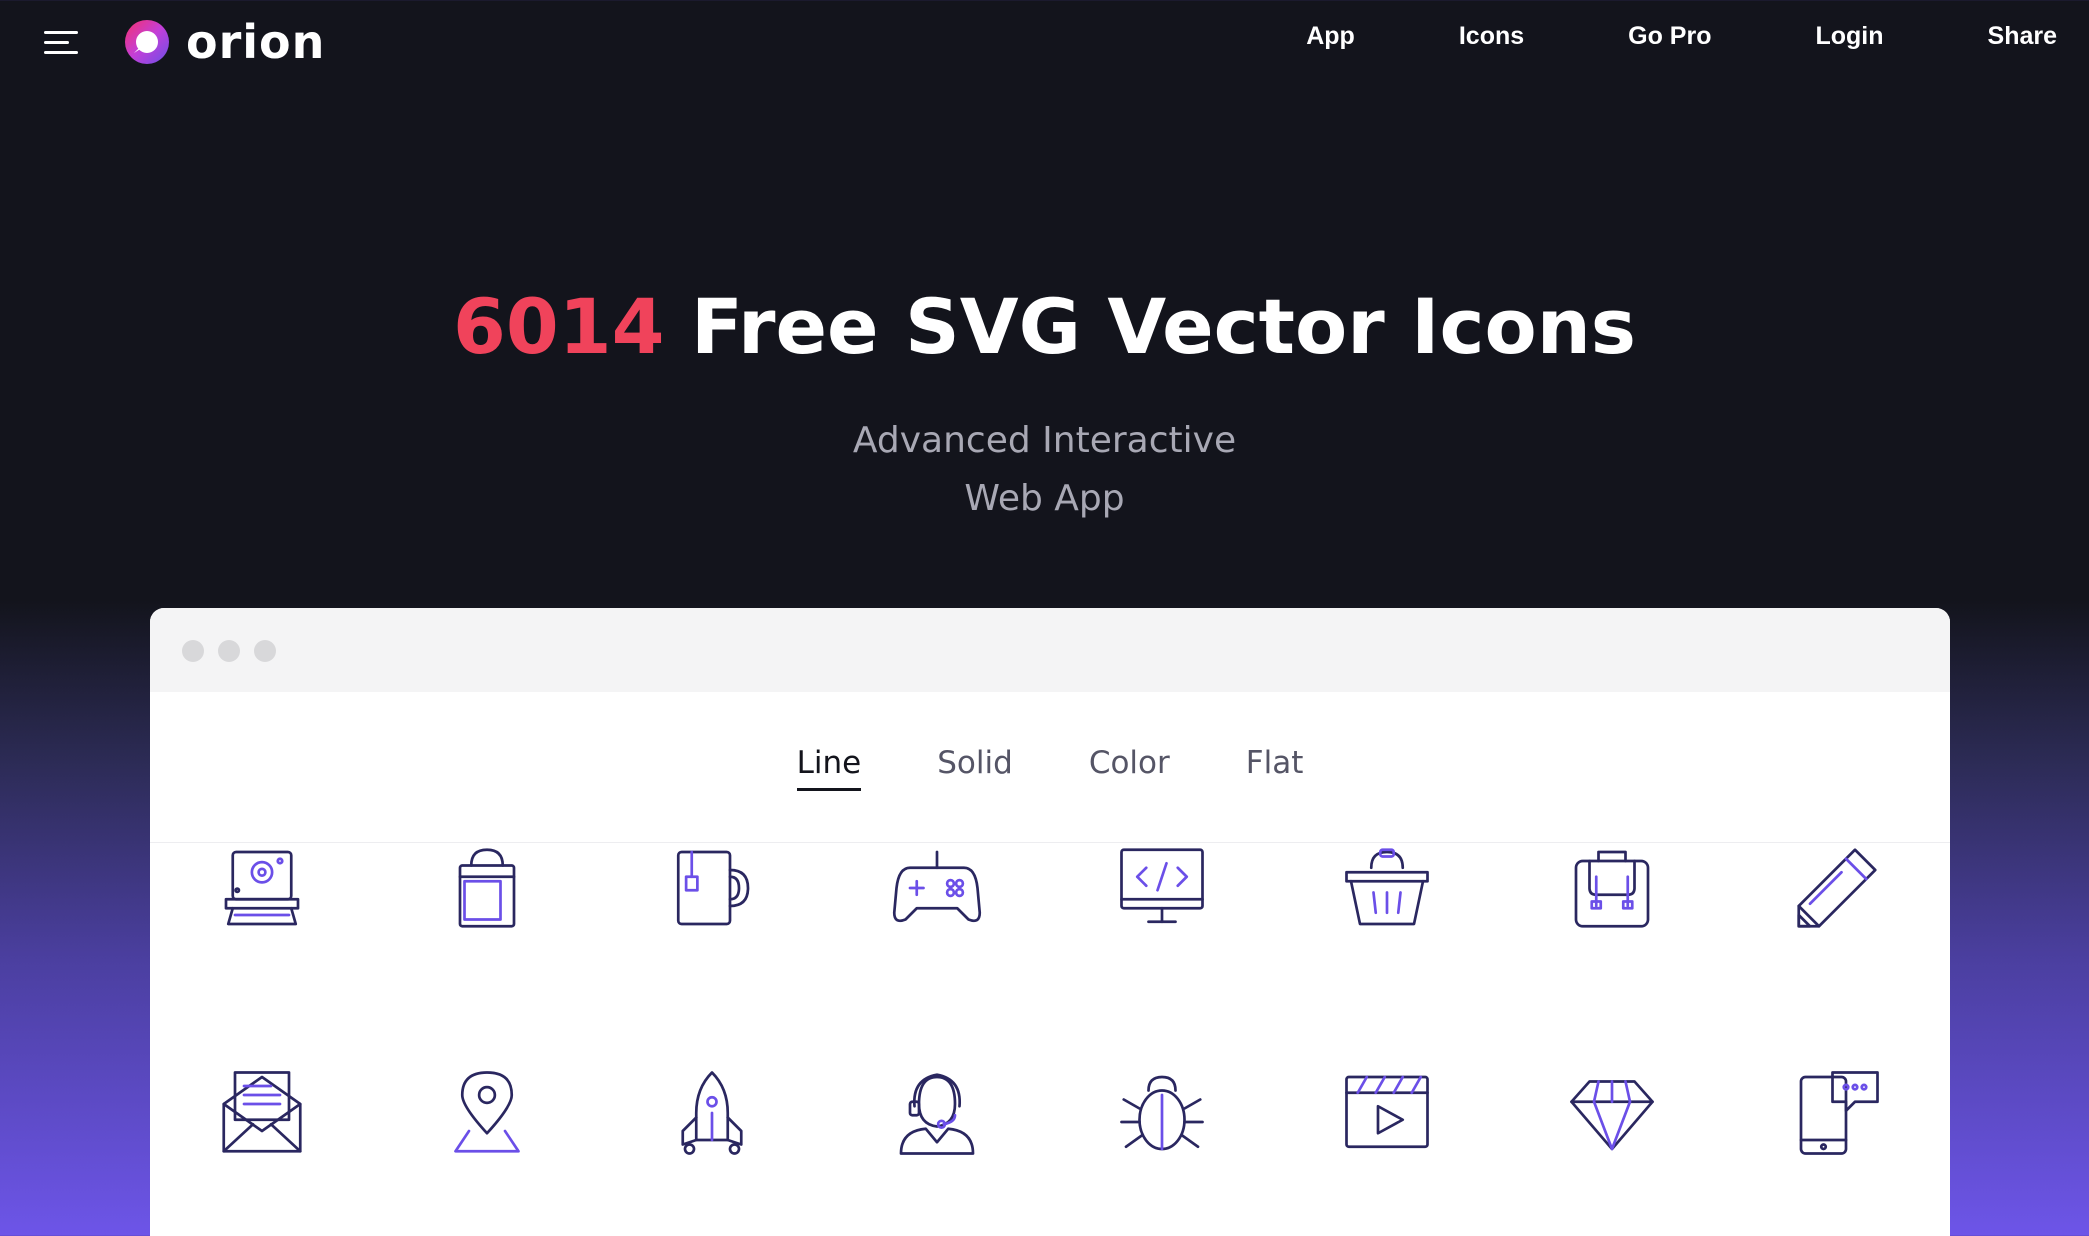 The width and height of the screenshot is (2089, 1236). What do you see at coordinates (1669, 36) in the screenshot?
I see `nav-go-pro: Go Pro` at bounding box center [1669, 36].